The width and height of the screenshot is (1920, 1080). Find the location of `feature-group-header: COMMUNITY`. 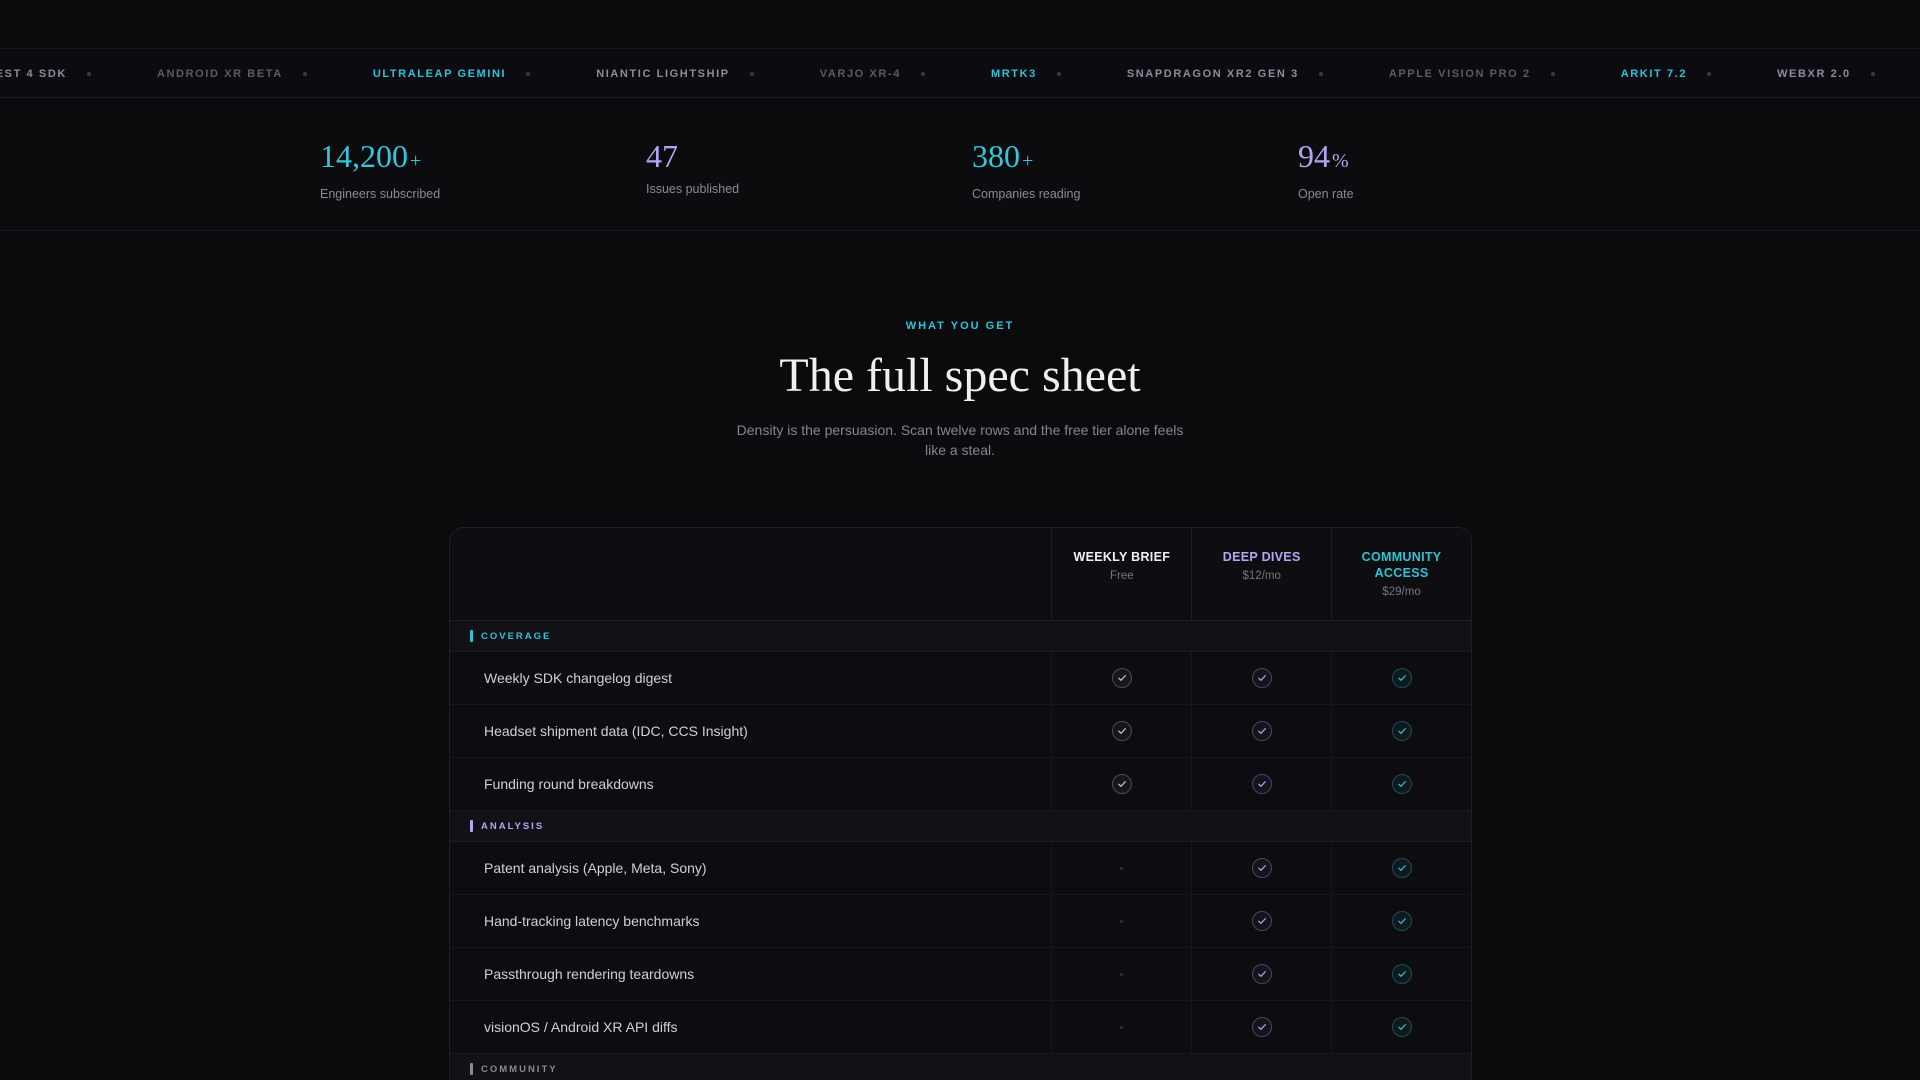

feature-group-header: COMMUNITY is located at coordinates (960, 1067).